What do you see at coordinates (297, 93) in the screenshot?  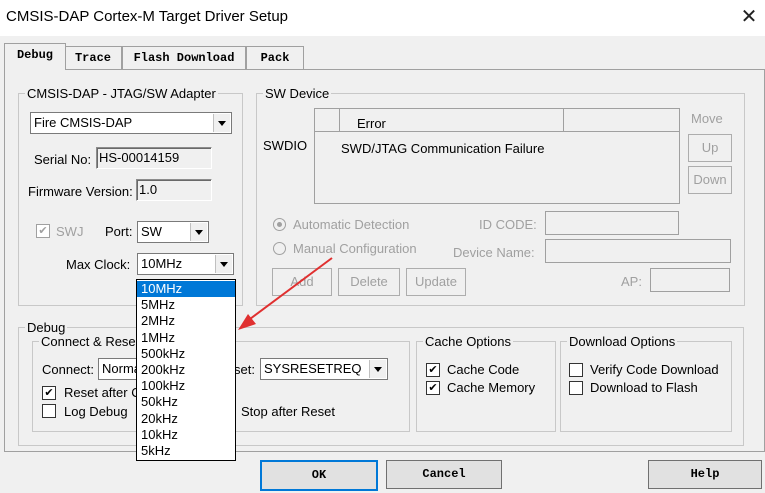 I see `sw-device-legend: SW Device` at bounding box center [297, 93].